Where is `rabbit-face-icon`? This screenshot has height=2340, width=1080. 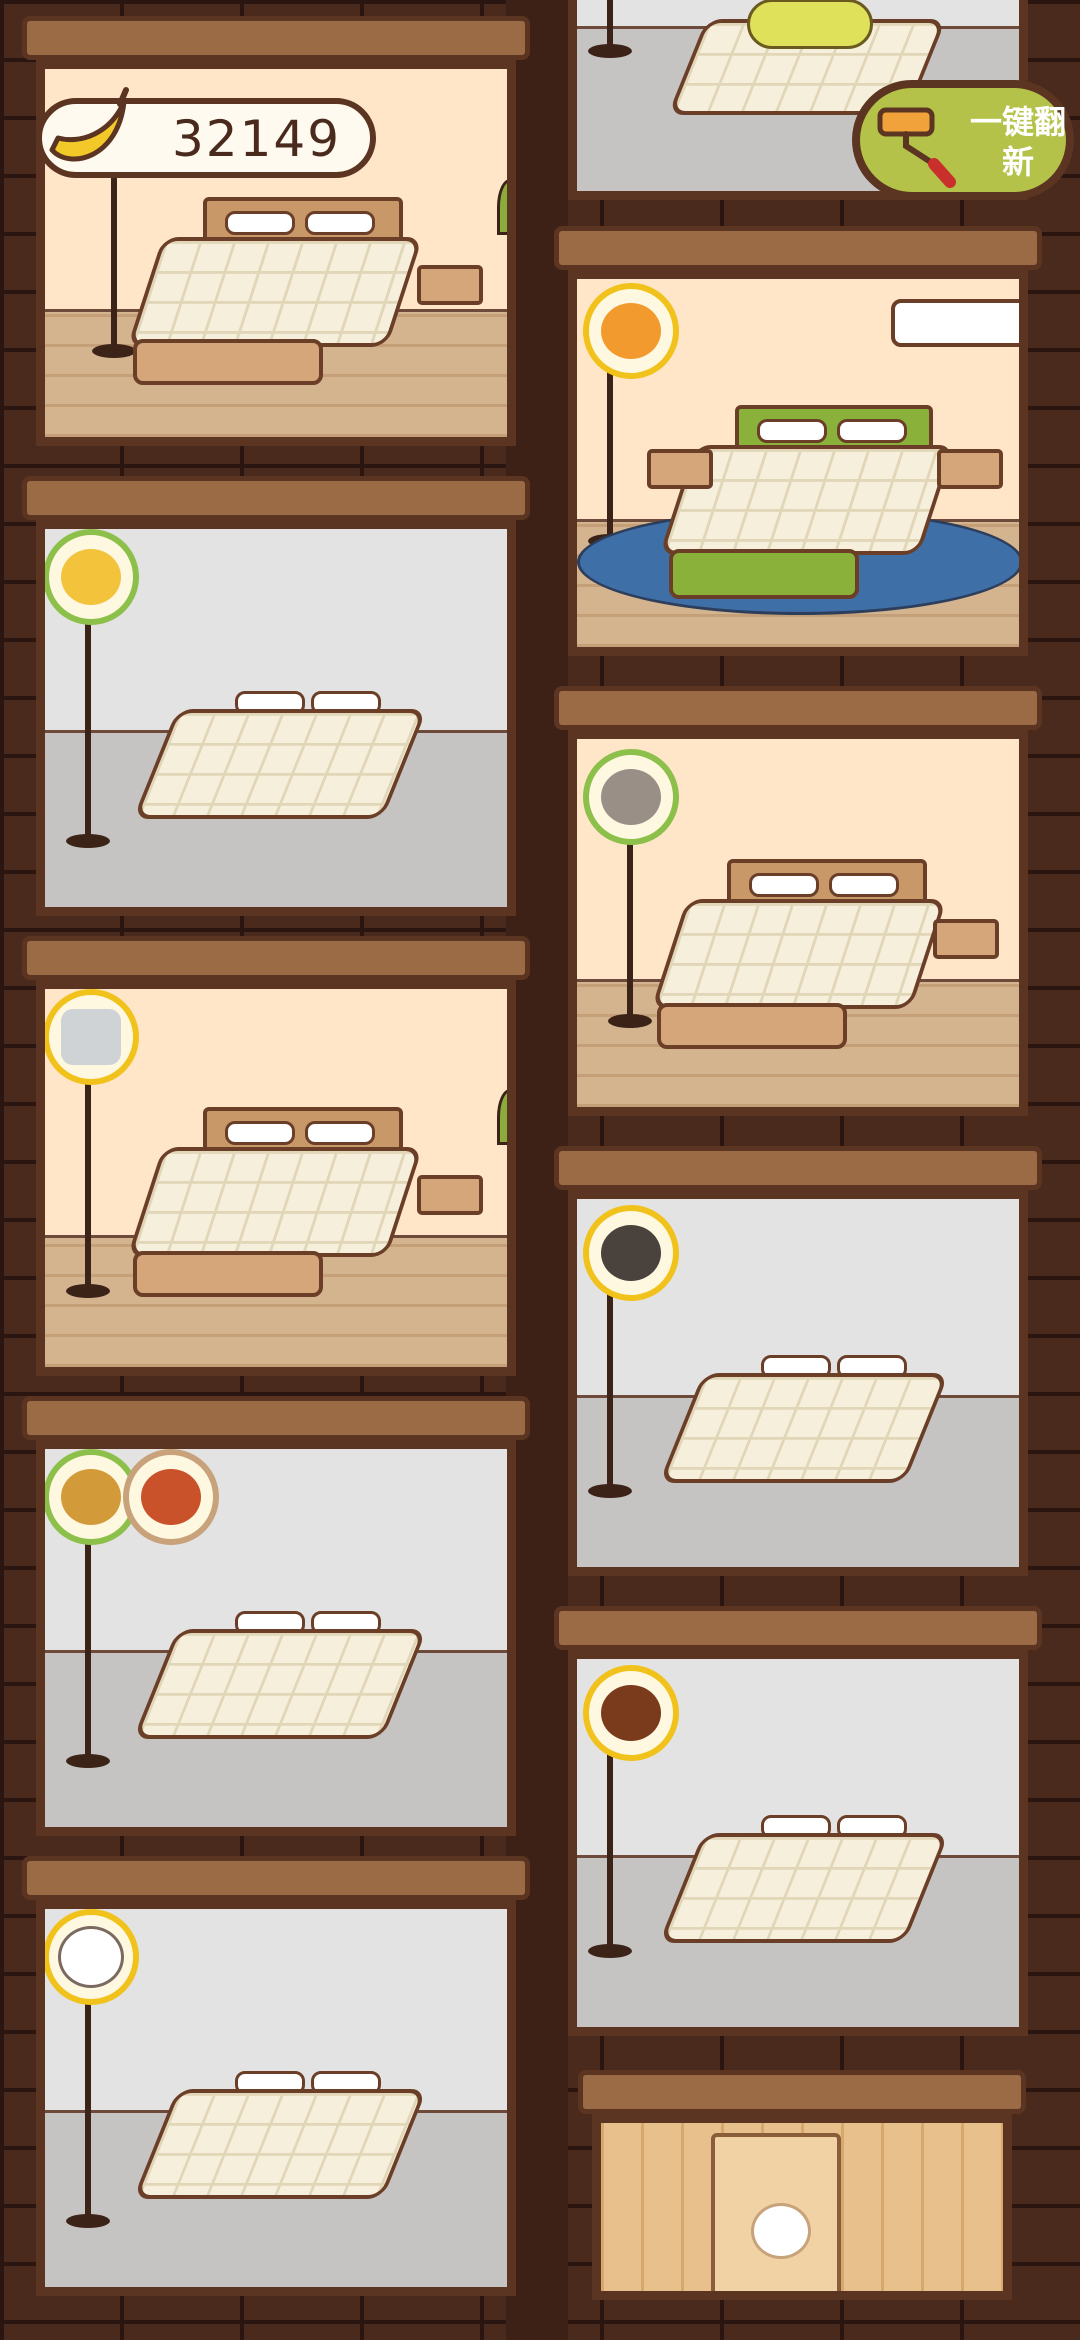 rabbit-face-icon is located at coordinates (91, 1957).